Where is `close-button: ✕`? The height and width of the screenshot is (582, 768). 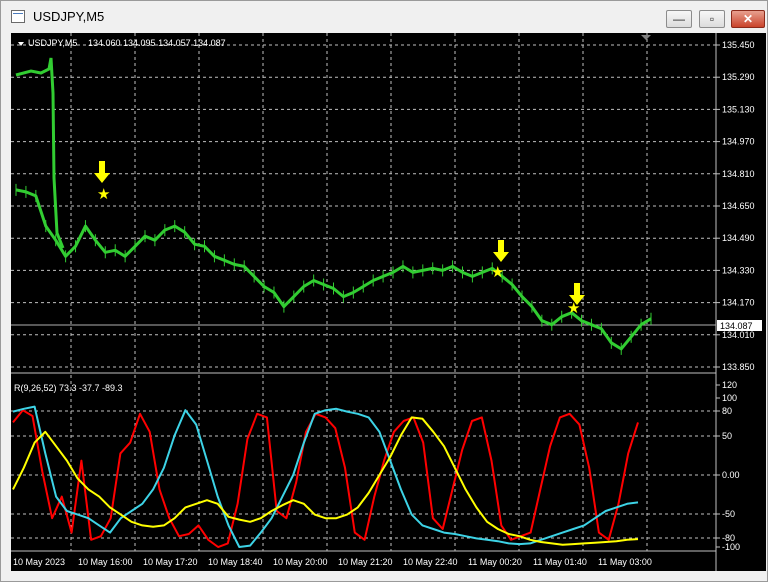 close-button: ✕ is located at coordinates (748, 19).